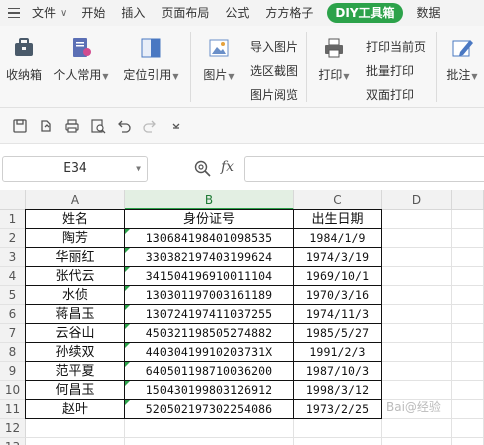 Image resolution: width=484 pixels, height=445 pixels. I want to click on cell-d9, so click(417, 371).